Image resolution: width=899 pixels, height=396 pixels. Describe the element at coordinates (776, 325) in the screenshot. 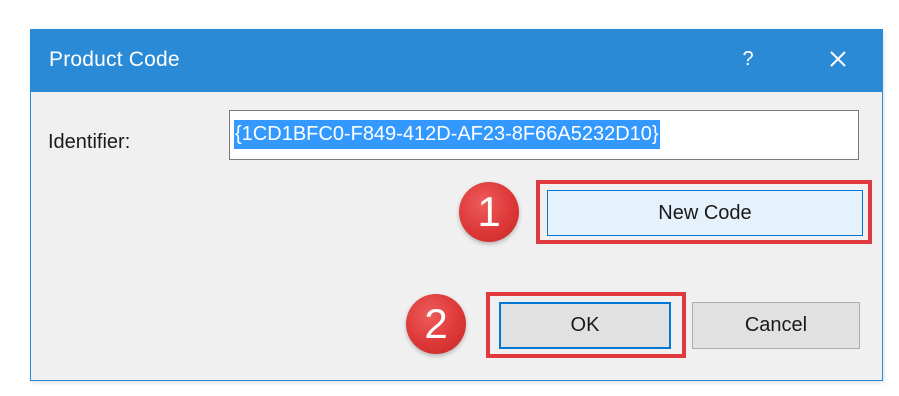

I see `cancel-button: Cancel` at that location.